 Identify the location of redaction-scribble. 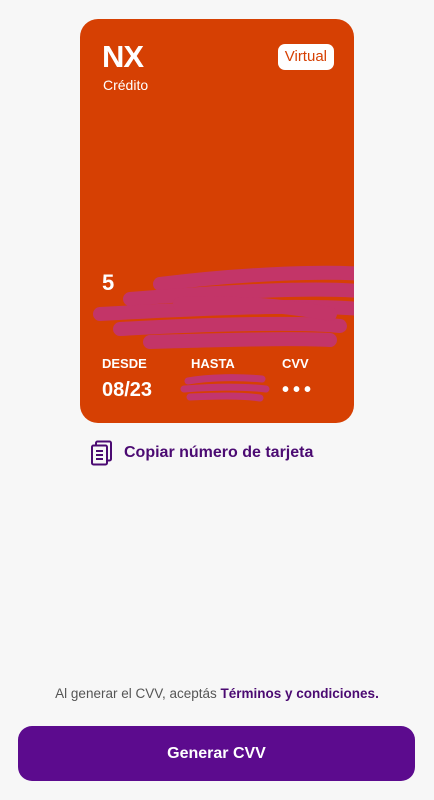
(223, 307).